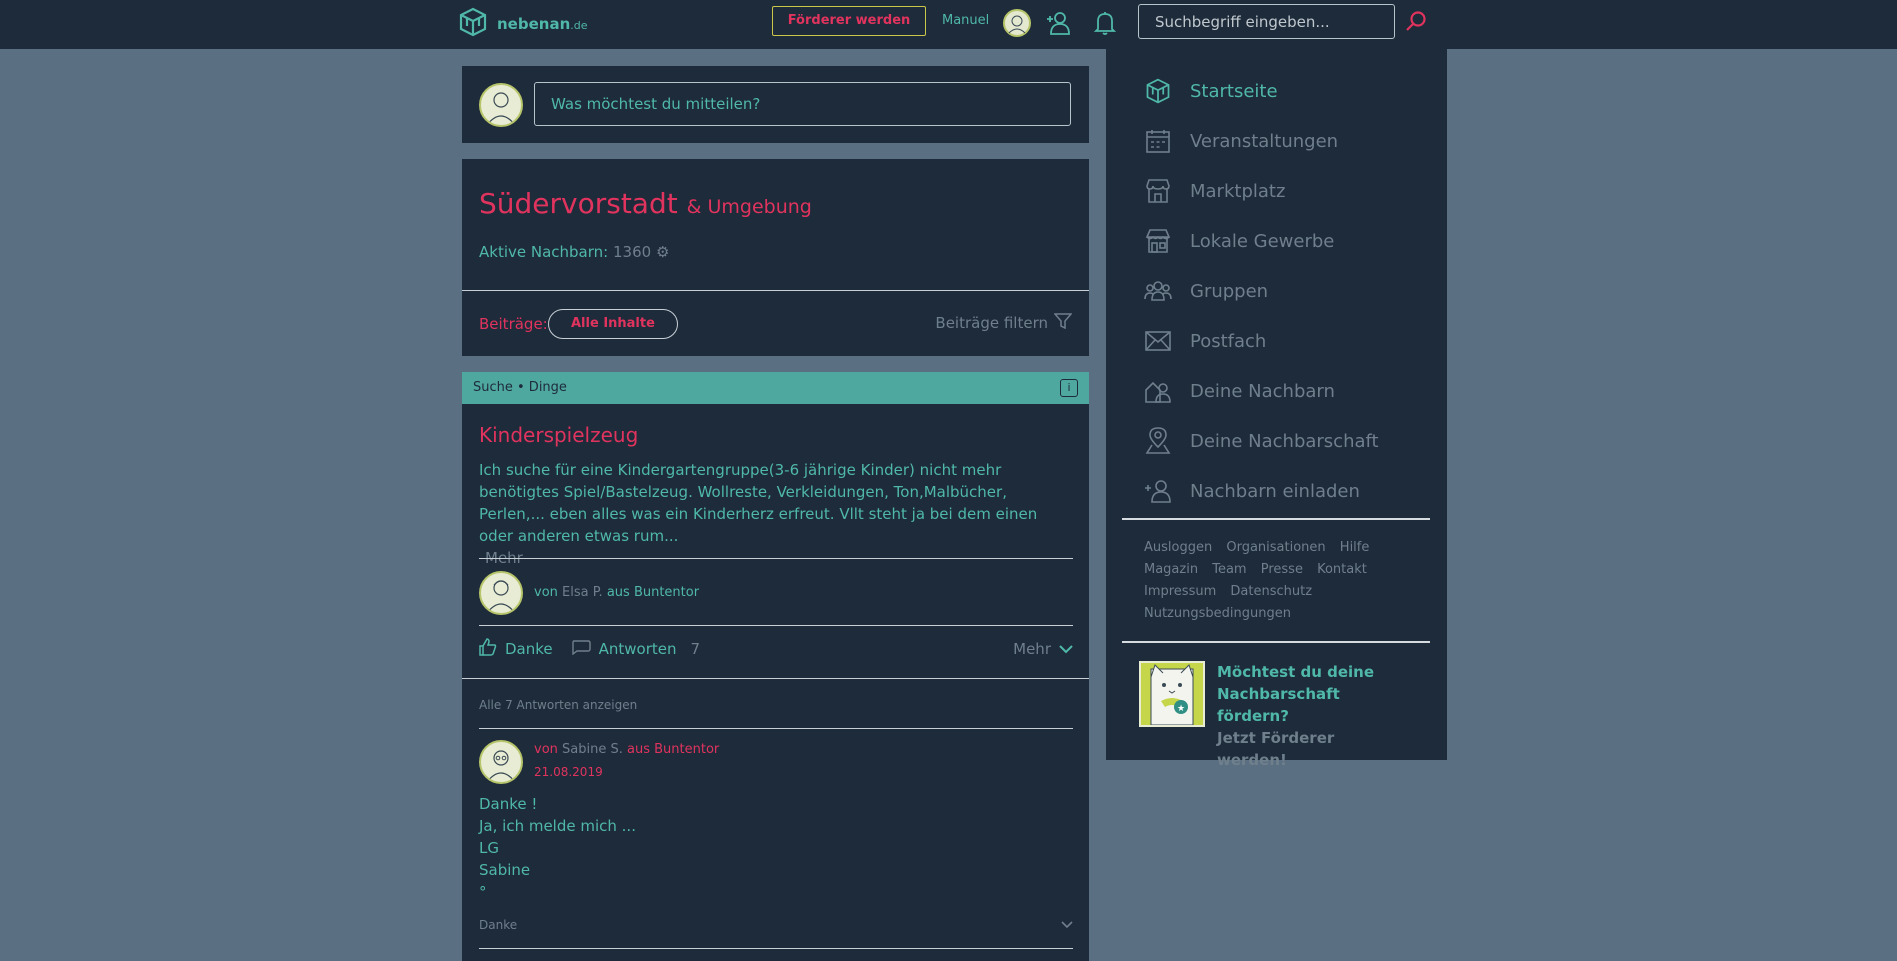  I want to click on composer-avatar, so click(501, 105).